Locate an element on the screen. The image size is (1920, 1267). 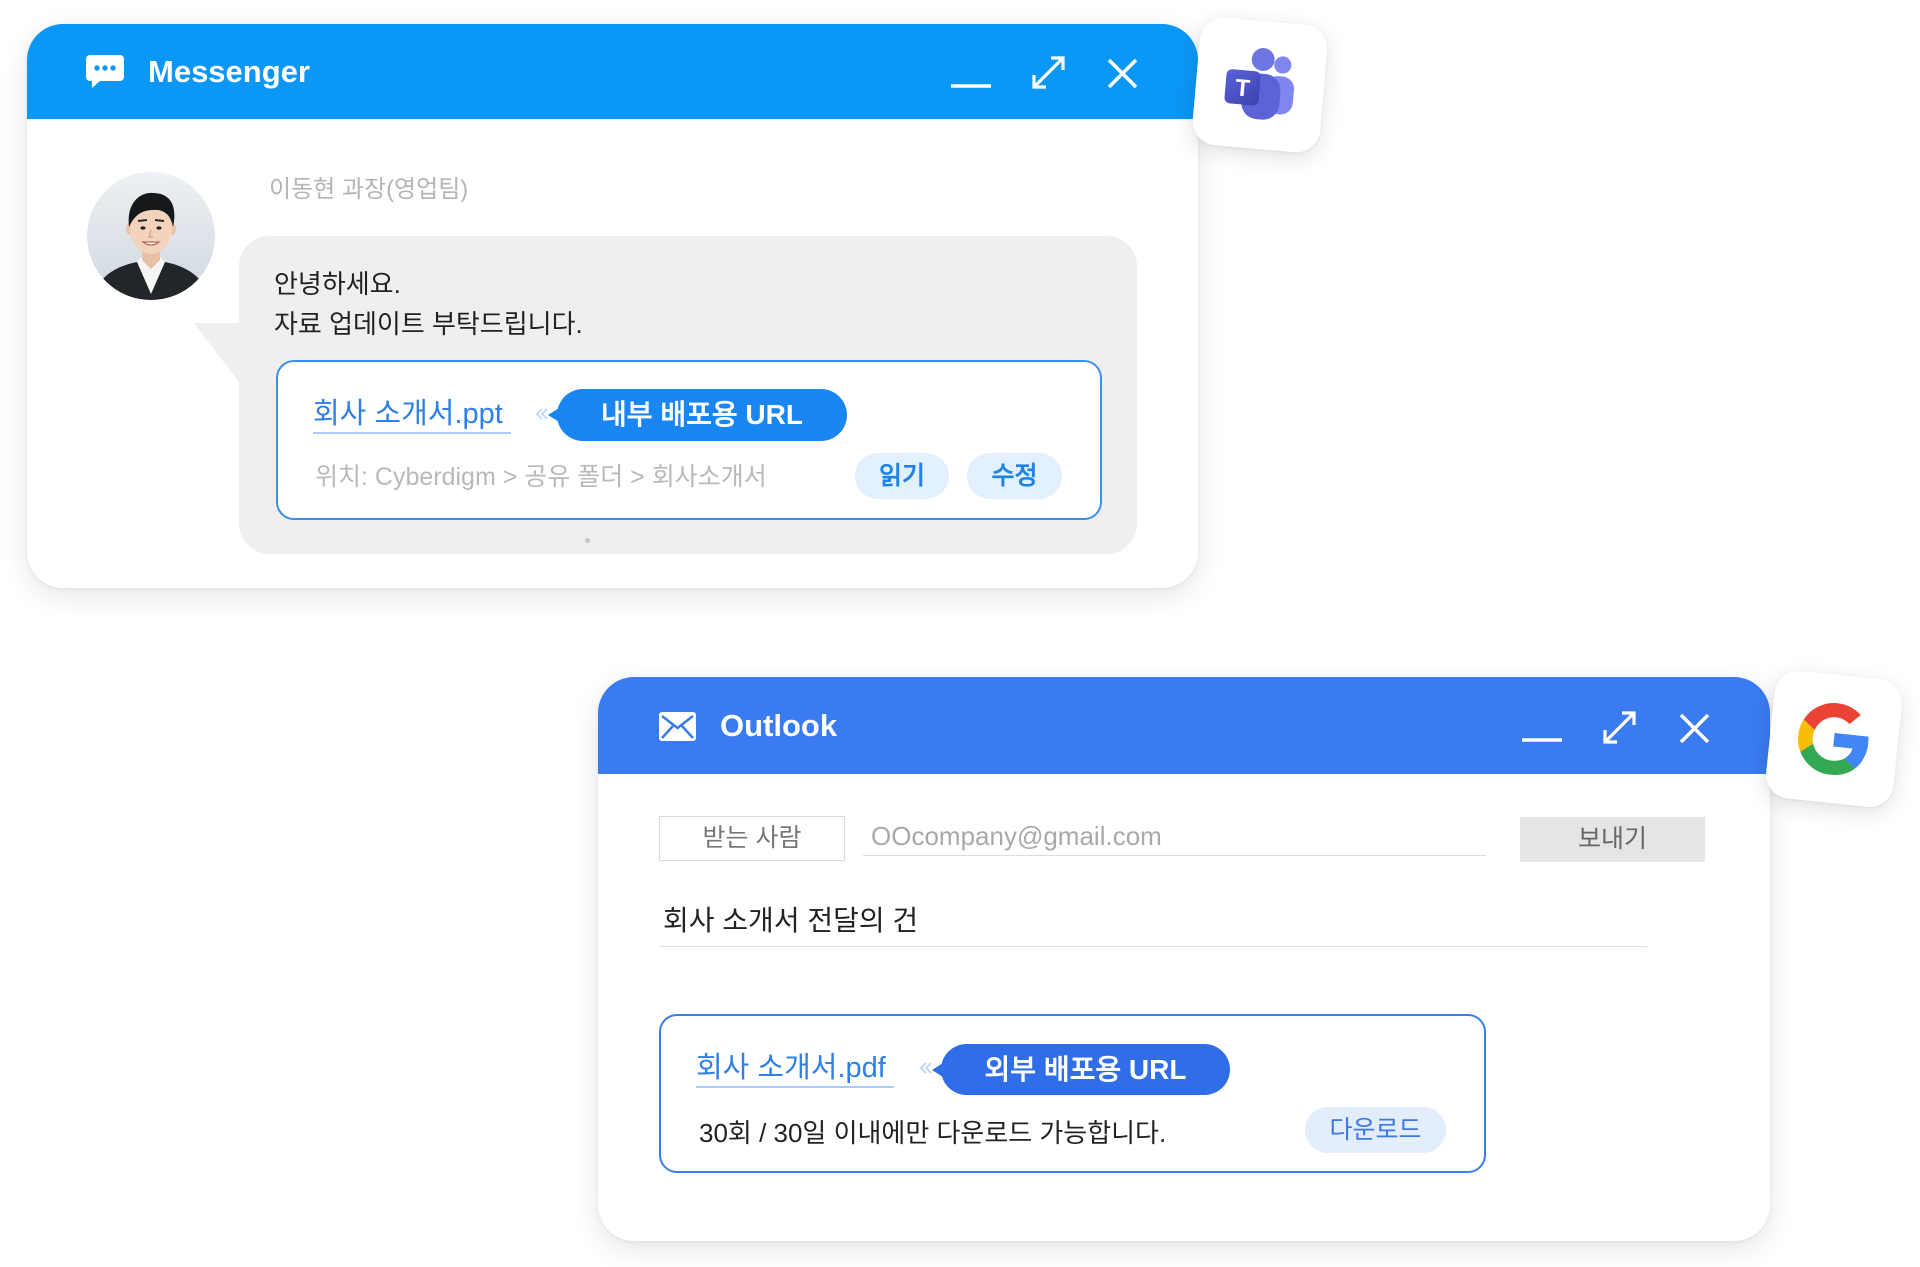
recipient-email-field: OOcompany@gmail.com is located at coordinates (1174, 836).